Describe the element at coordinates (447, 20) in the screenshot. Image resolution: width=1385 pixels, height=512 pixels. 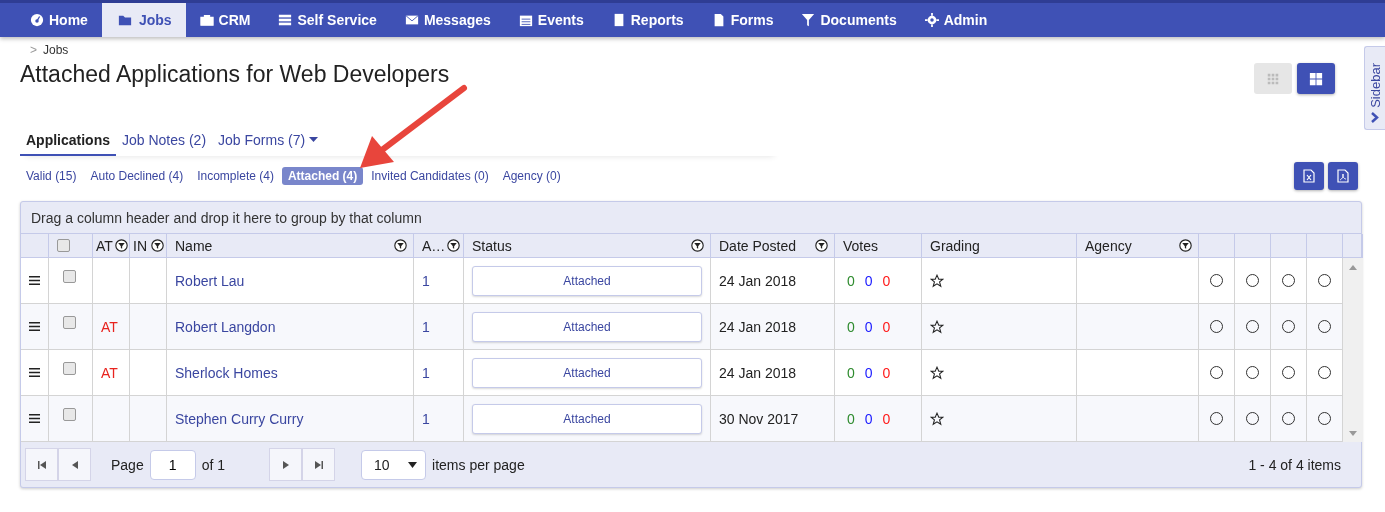
I see `nav-tab: Messages` at that location.